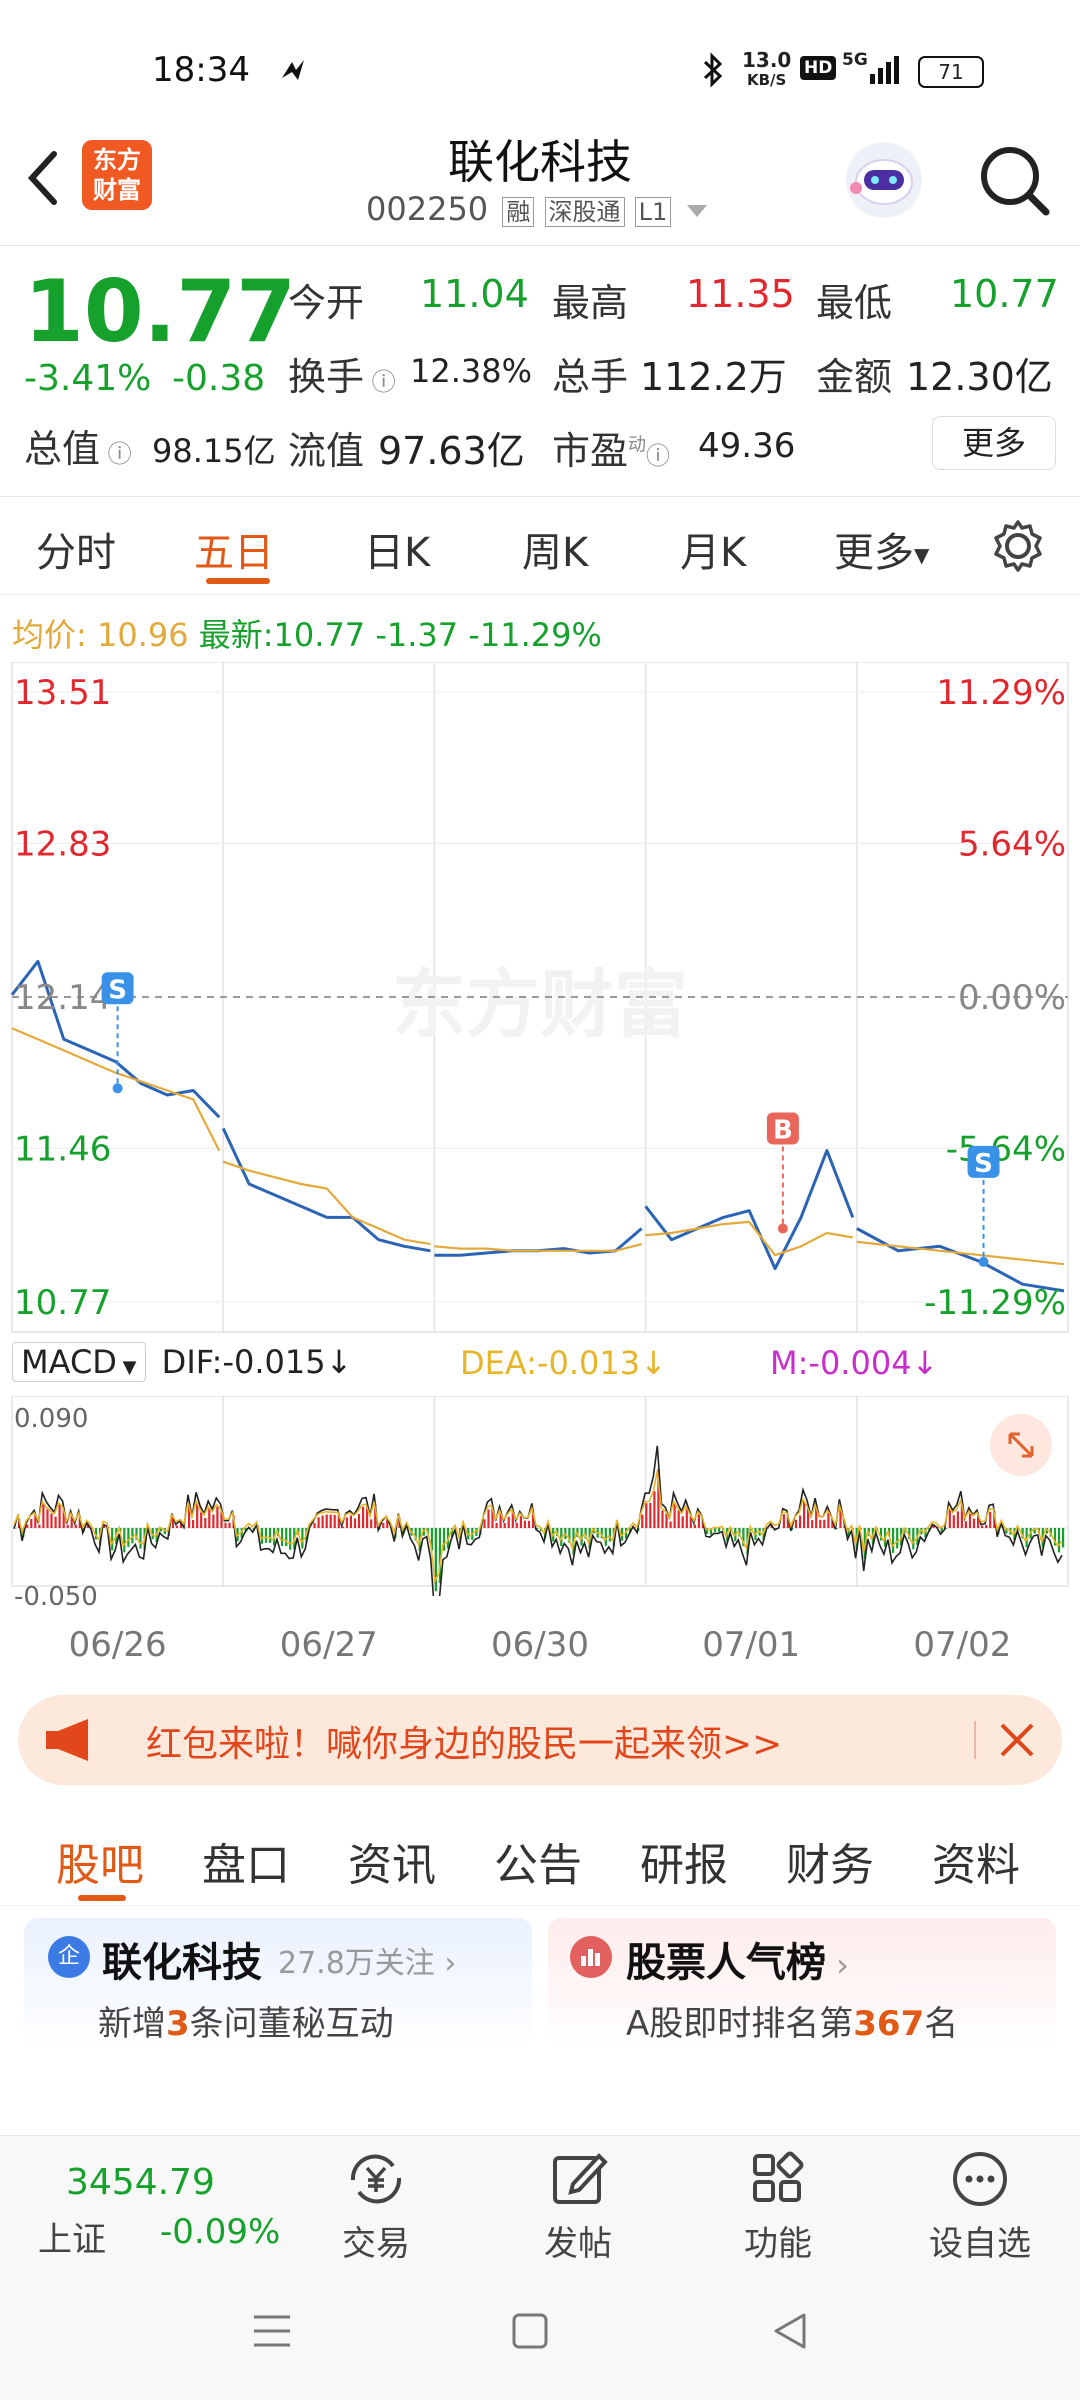  I want to click on avg-price-line, so click(960, 1253).